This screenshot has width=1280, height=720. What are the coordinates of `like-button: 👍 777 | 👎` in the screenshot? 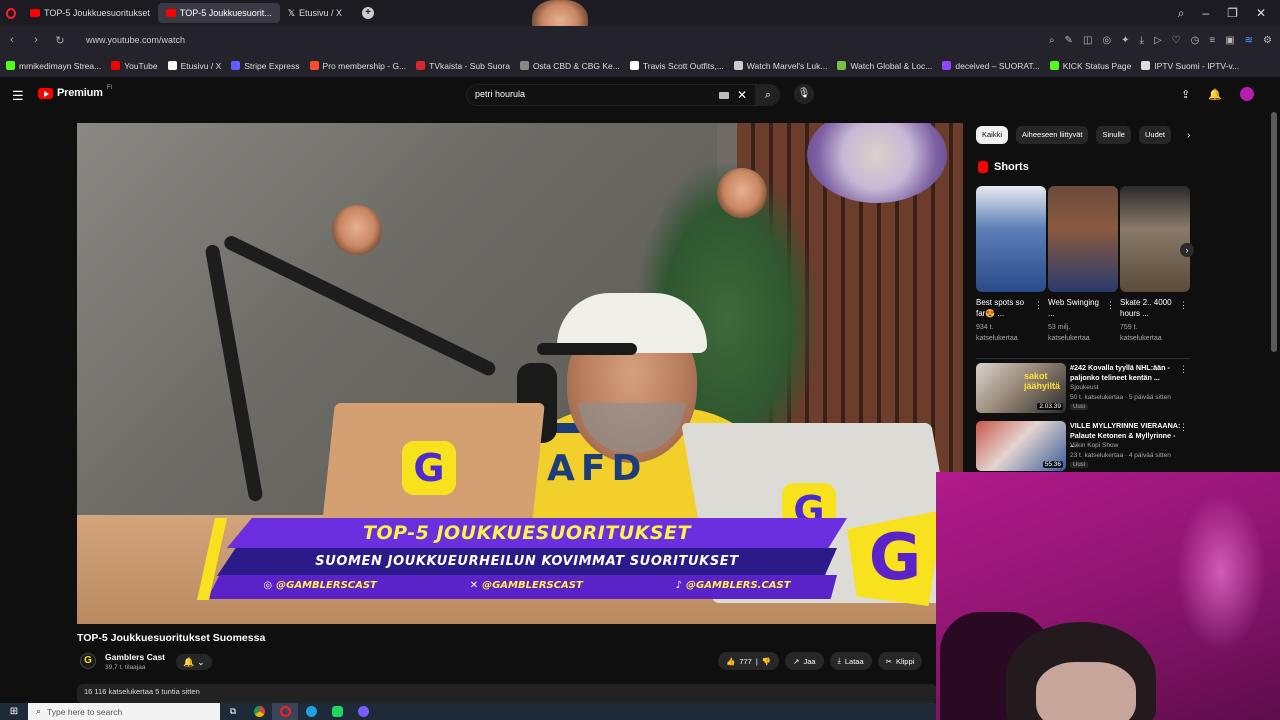 It's located at (749, 661).